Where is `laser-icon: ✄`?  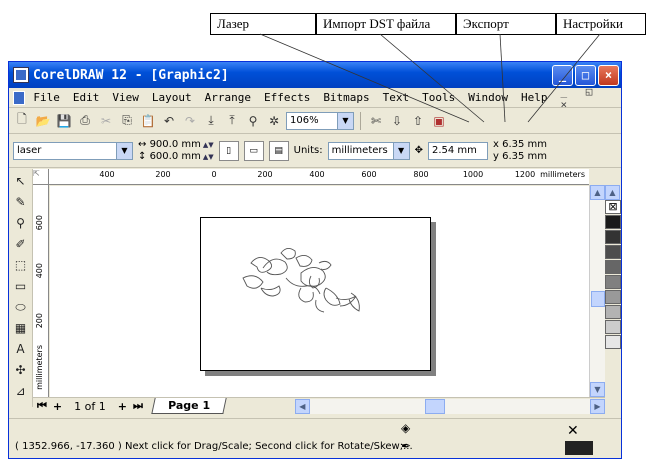
laser-icon: ✄ is located at coordinates (376, 121).